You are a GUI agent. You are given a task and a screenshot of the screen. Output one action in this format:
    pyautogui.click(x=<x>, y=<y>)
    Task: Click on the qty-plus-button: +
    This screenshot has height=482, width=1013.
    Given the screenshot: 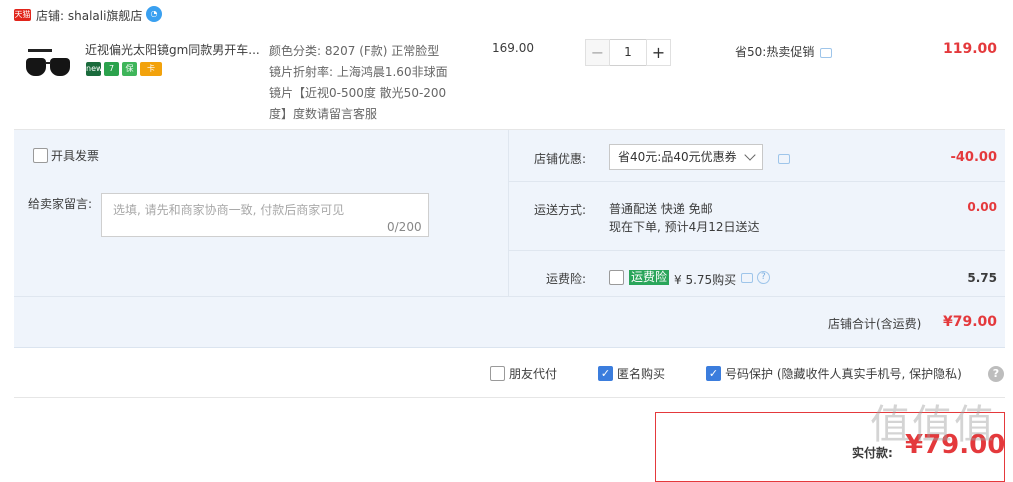 What is the action you would take?
    pyautogui.click(x=658, y=52)
    